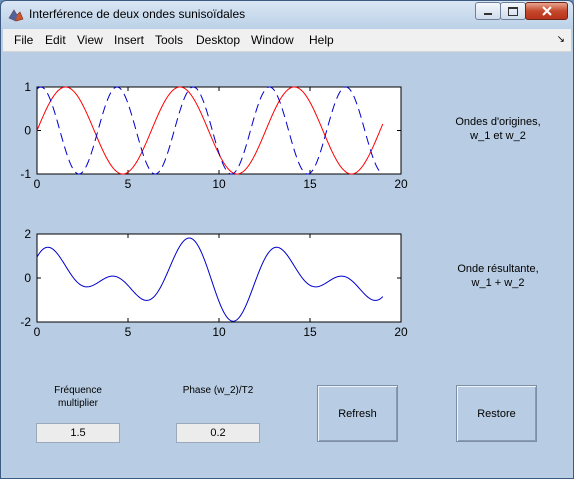 The width and height of the screenshot is (574, 479). I want to click on restore-button: Restore, so click(496, 413).